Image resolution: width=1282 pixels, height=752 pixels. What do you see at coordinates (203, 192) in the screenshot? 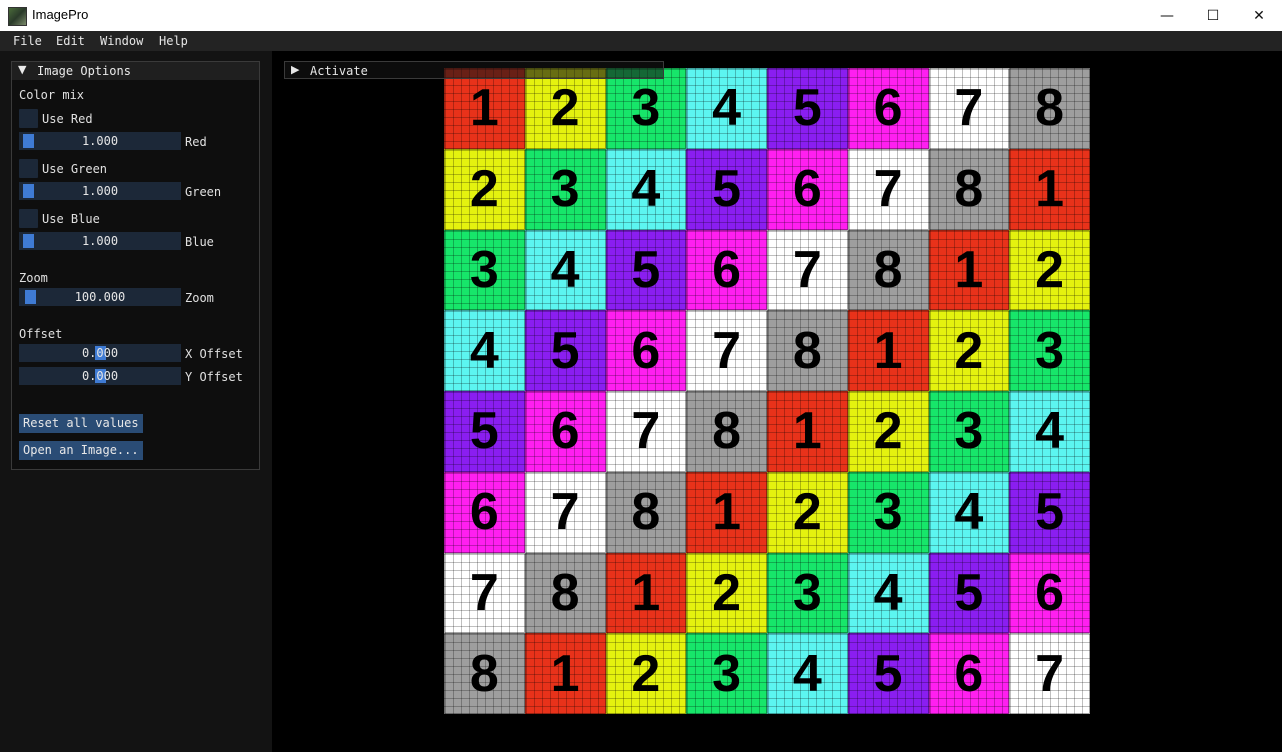
I see `green-label: Green` at bounding box center [203, 192].